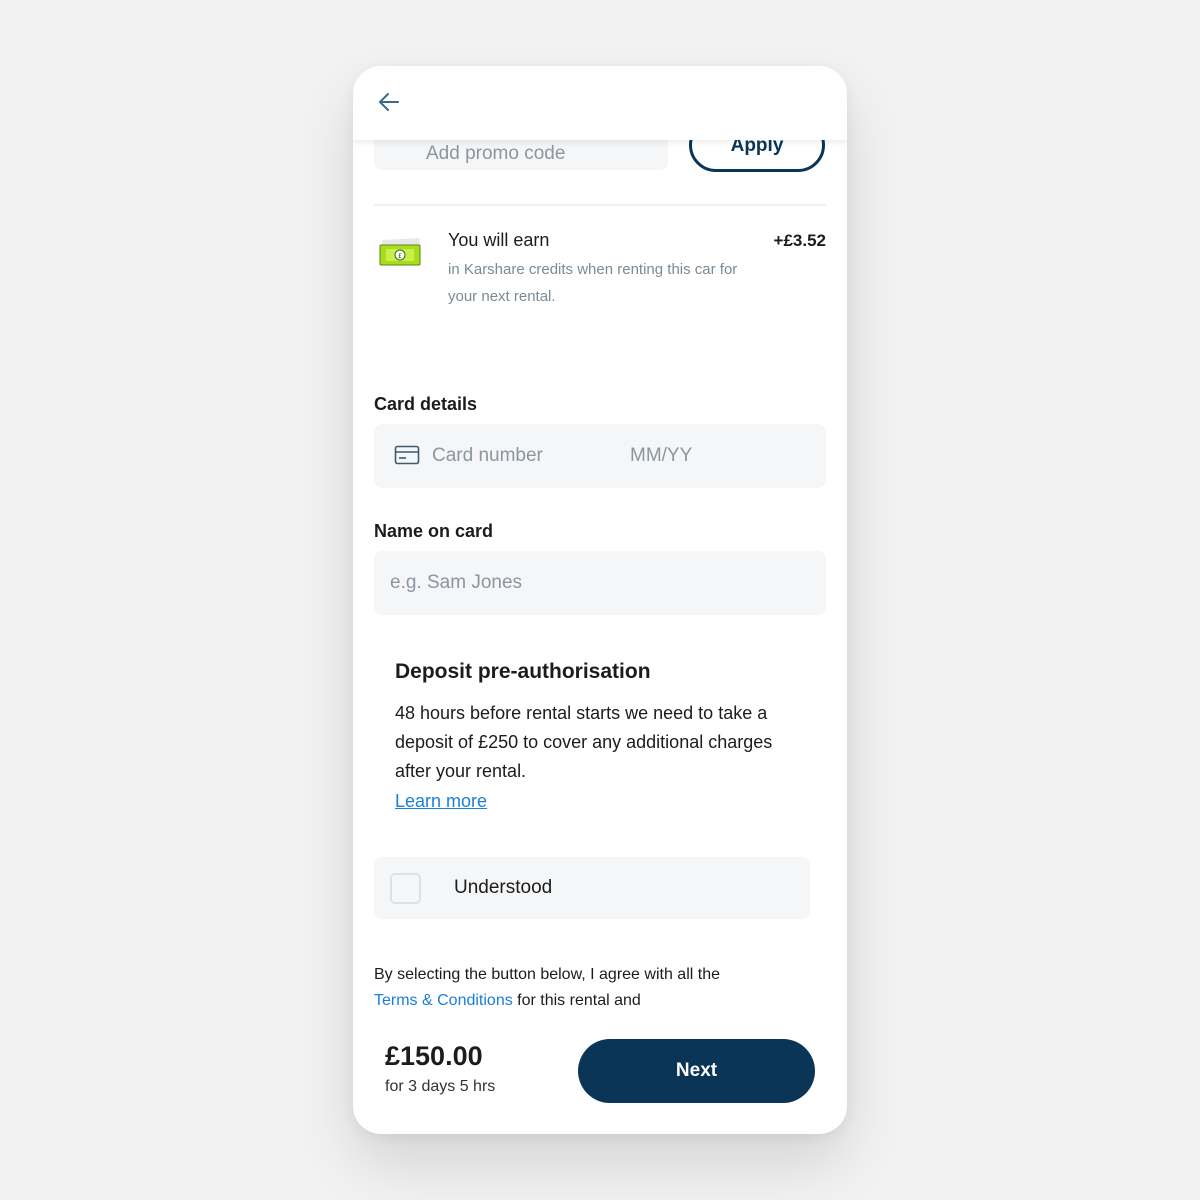 This screenshot has width=1200, height=1200. I want to click on name-on-card-input, so click(600, 583).